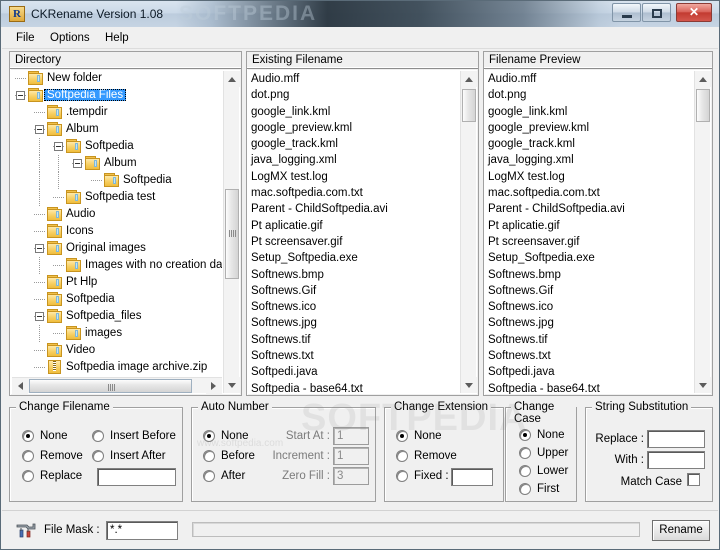 This screenshot has width=720, height=550. Describe the element at coordinates (214, 386) in the screenshot. I see `scroll-right-button` at that location.